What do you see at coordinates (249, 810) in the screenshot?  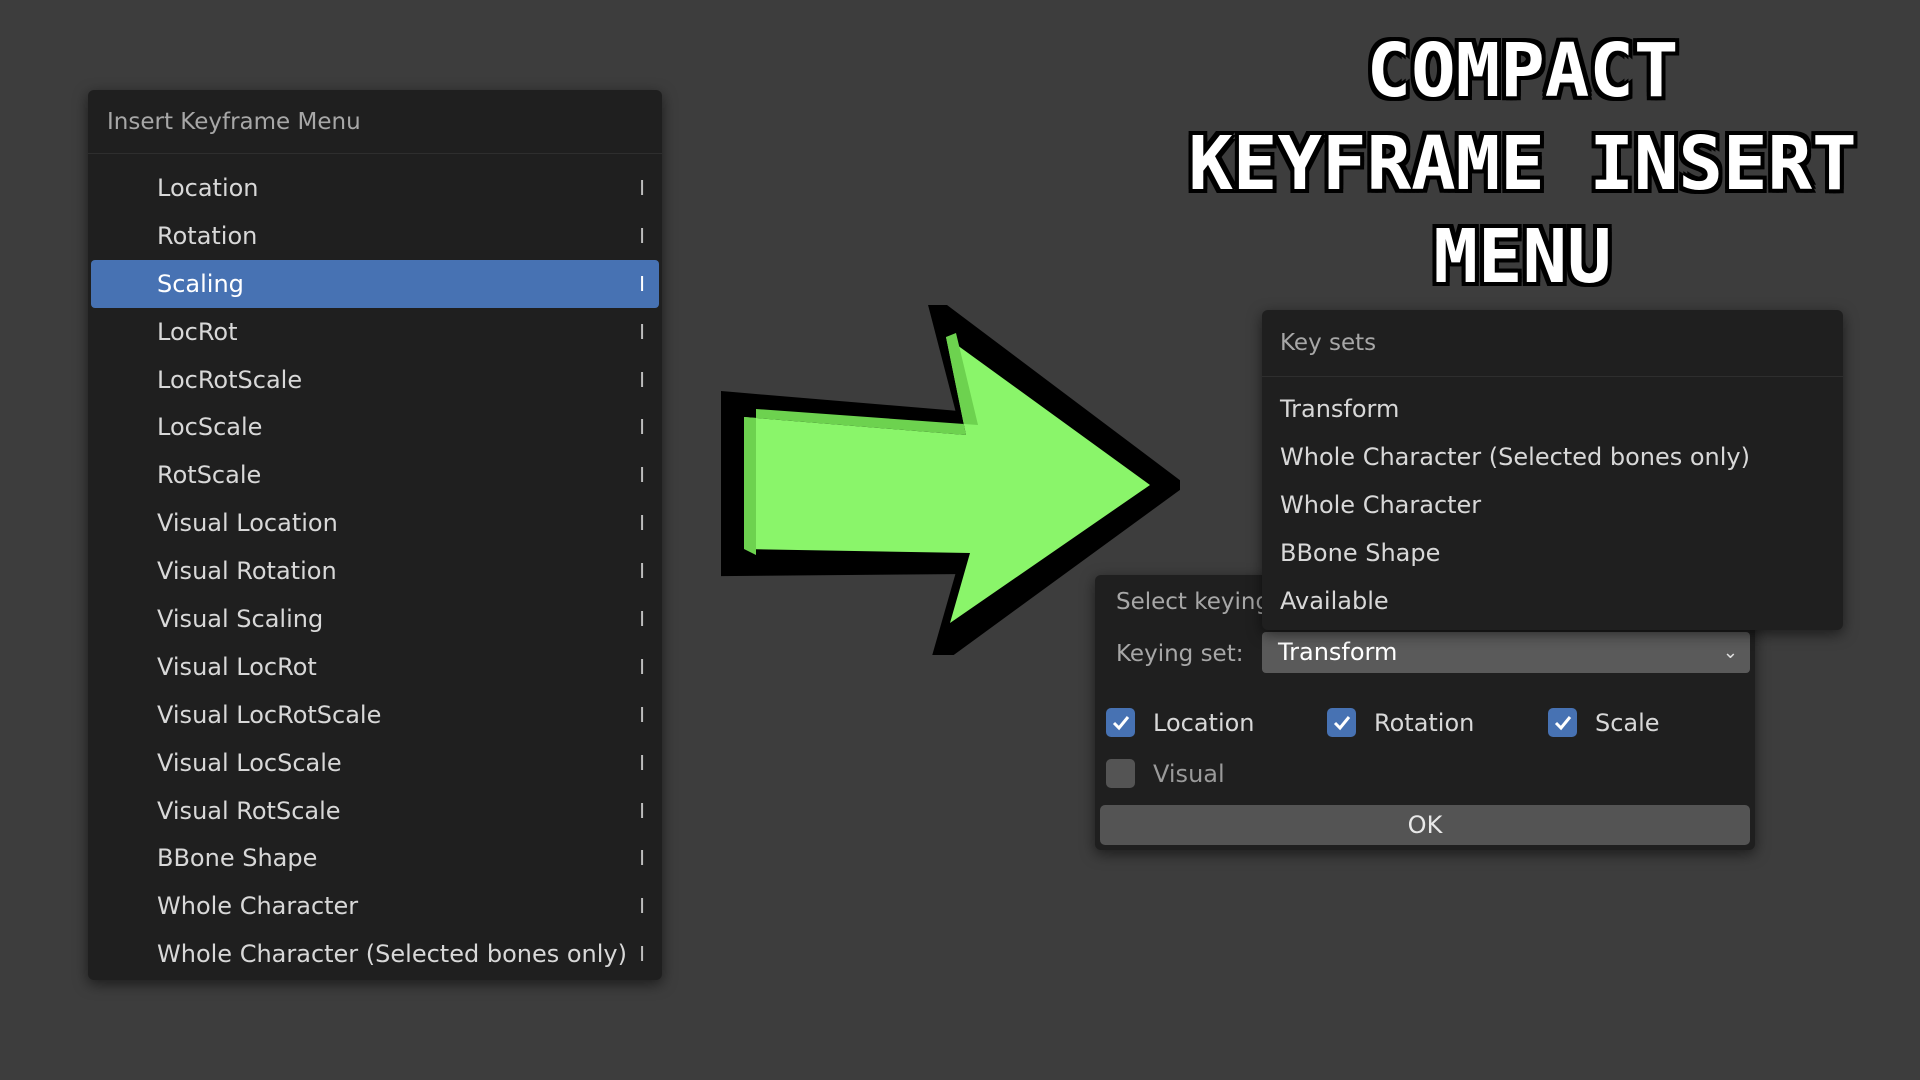 I see `menu-item-label: Visual RotScale` at bounding box center [249, 810].